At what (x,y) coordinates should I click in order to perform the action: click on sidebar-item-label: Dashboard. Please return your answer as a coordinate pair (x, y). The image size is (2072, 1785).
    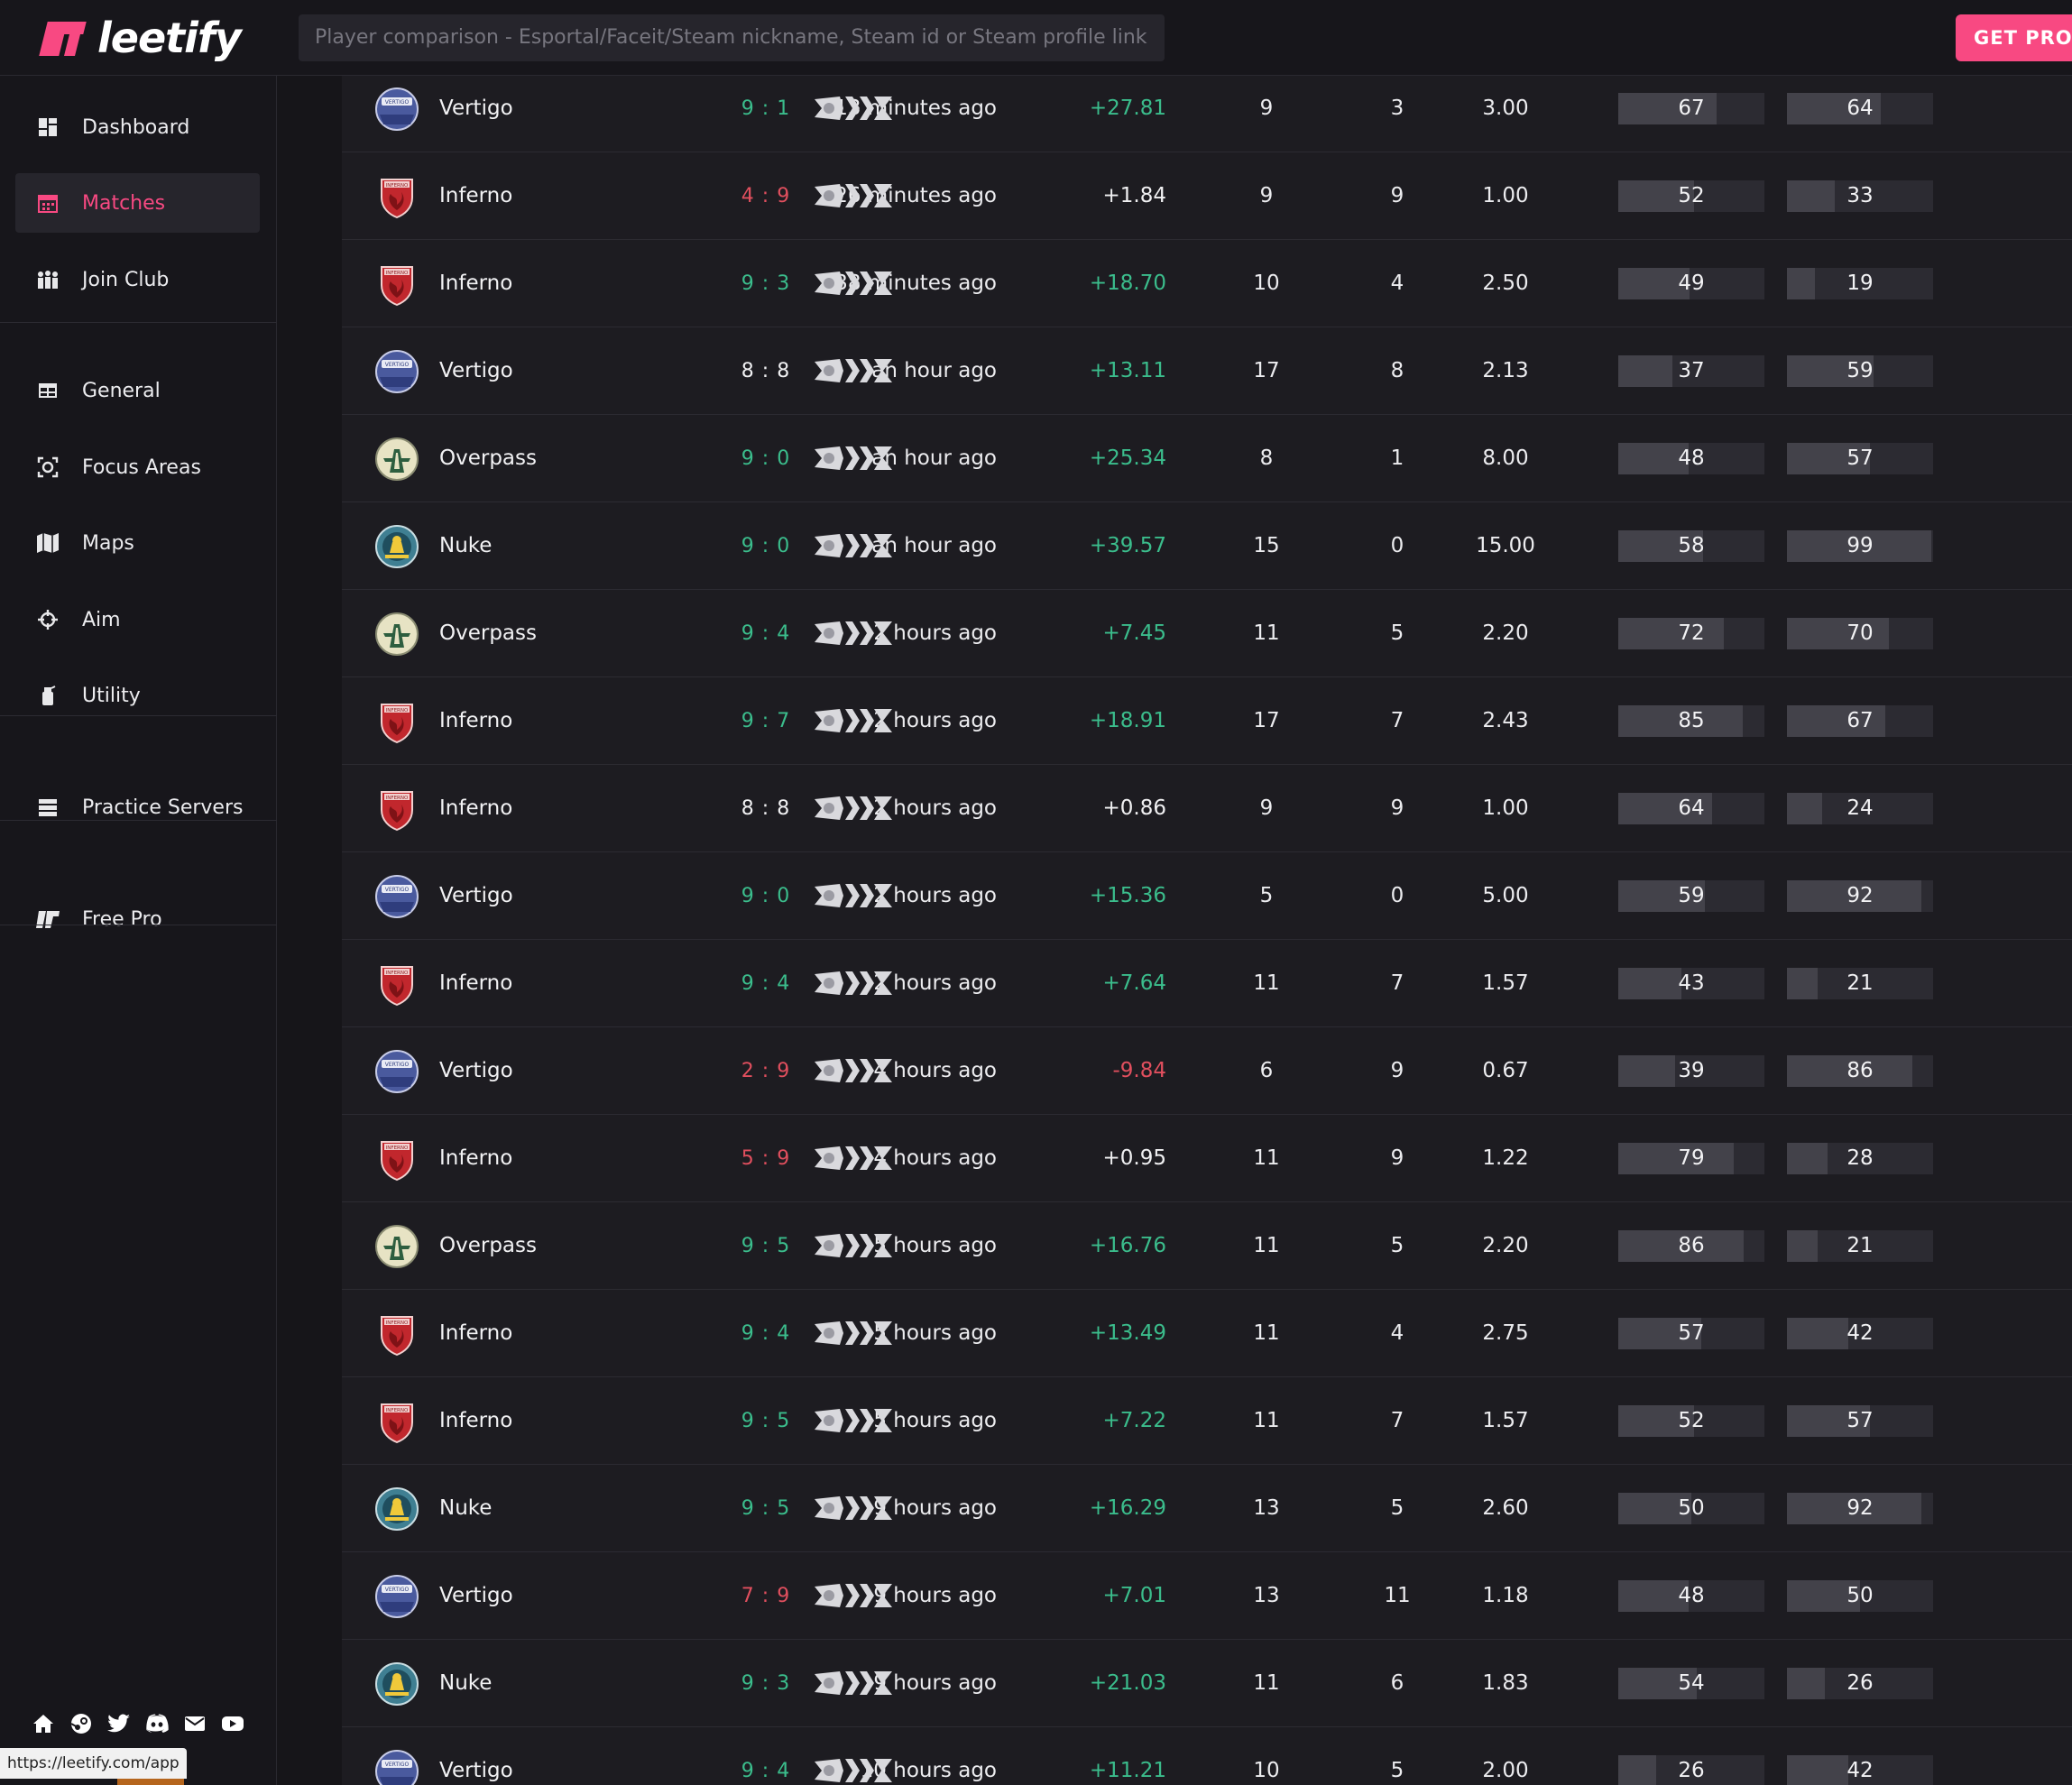
    Looking at the image, I should click on (136, 127).